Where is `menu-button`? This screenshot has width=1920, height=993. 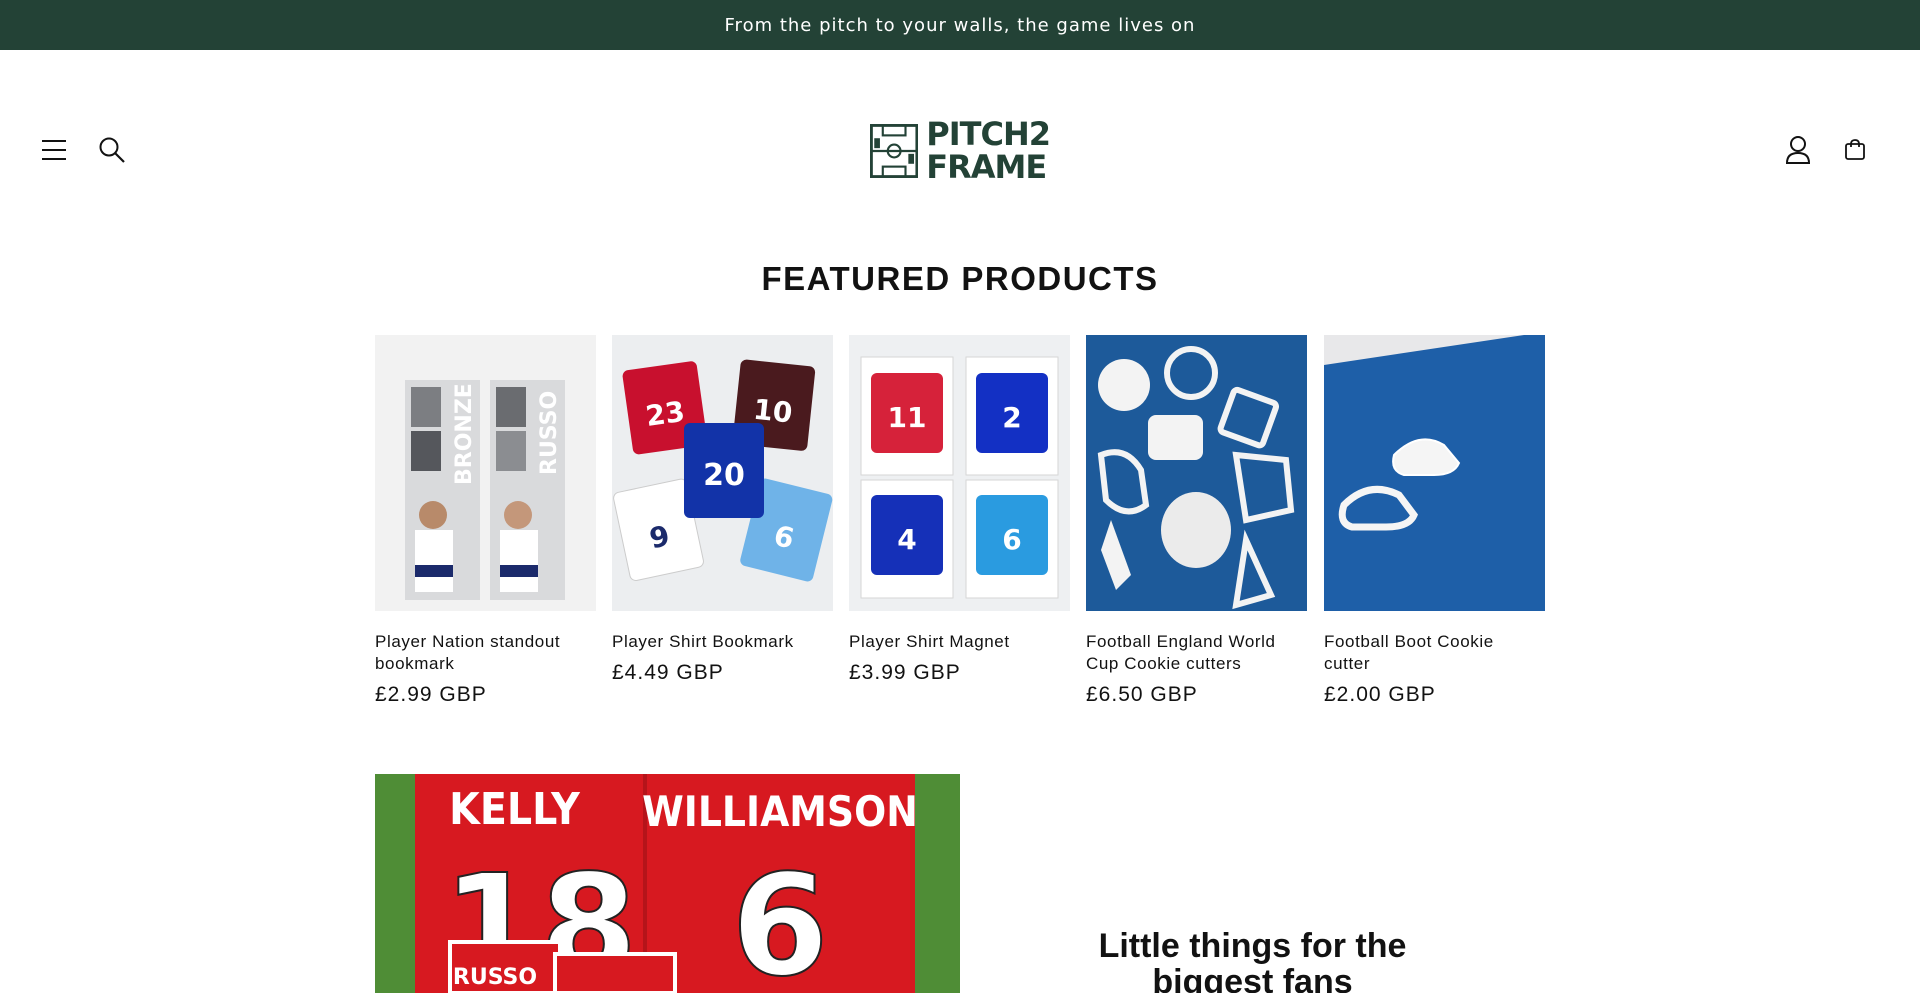
menu-button is located at coordinates (54, 150).